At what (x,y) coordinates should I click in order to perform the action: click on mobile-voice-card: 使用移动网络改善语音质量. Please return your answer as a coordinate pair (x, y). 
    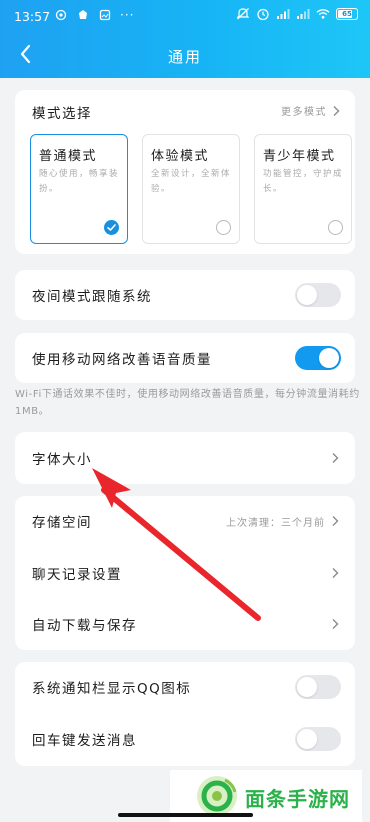
    Looking at the image, I should click on (185, 358).